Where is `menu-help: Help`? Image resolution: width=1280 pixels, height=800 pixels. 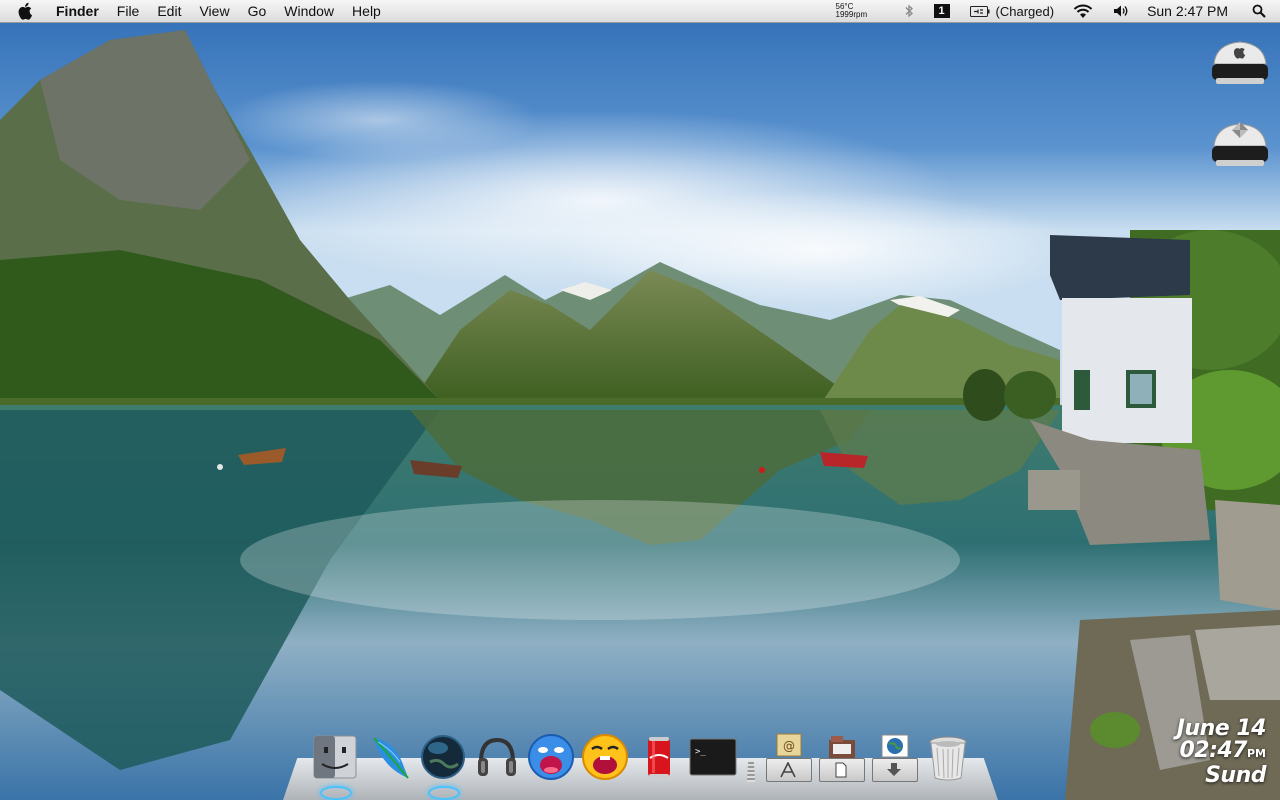 menu-help: Help is located at coordinates (366, 11).